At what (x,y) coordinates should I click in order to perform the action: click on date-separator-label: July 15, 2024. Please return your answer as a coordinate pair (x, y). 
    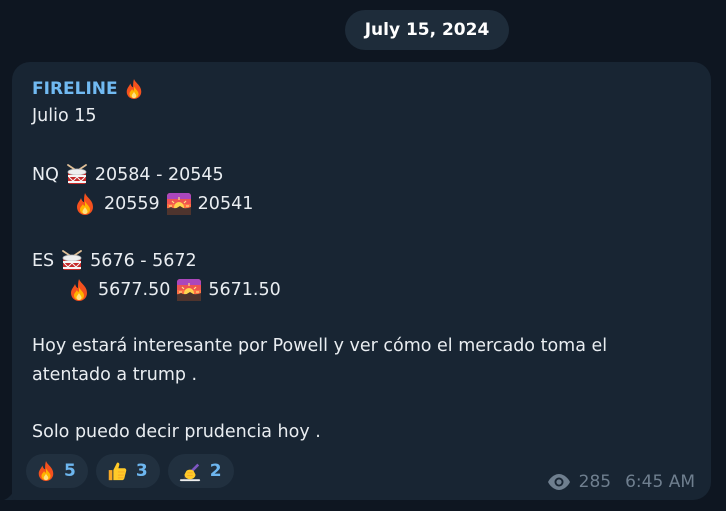
    Looking at the image, I should click on (427, 30).